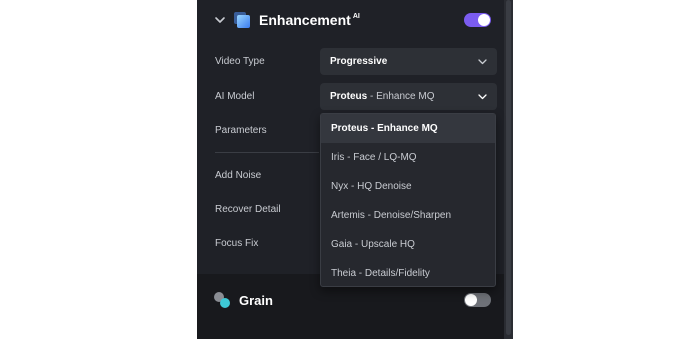  Describe the element at coordinates (256, 300) in the screenshot. I see `section-title-grain: Grain` at that location.